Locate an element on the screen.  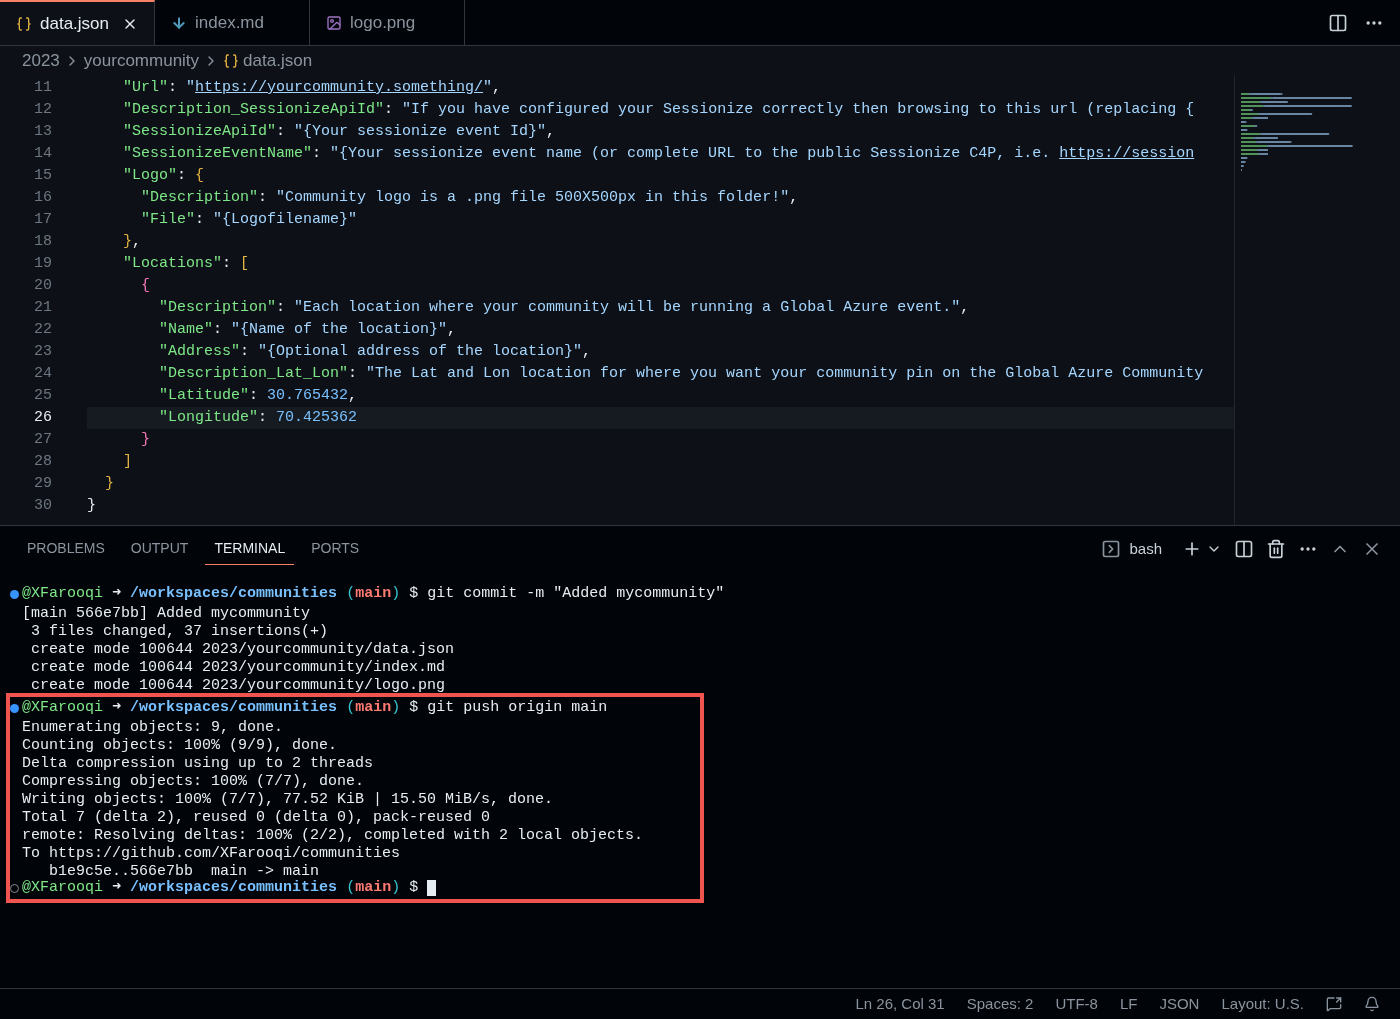
code-line: "Description": "Community logo is a .png file 500X500px in this folder!", is located at coordinates (470, 197).